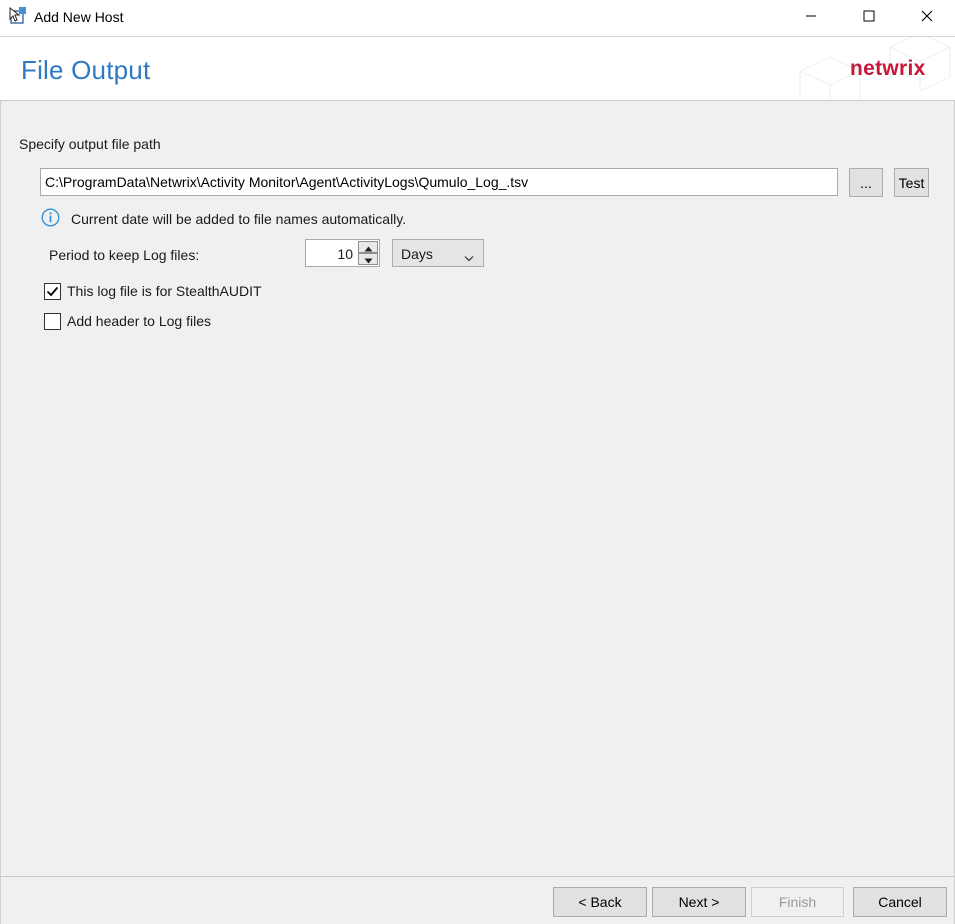 The image size is (955, 924). I want to click on stepper-down-button, so click(368, 259).